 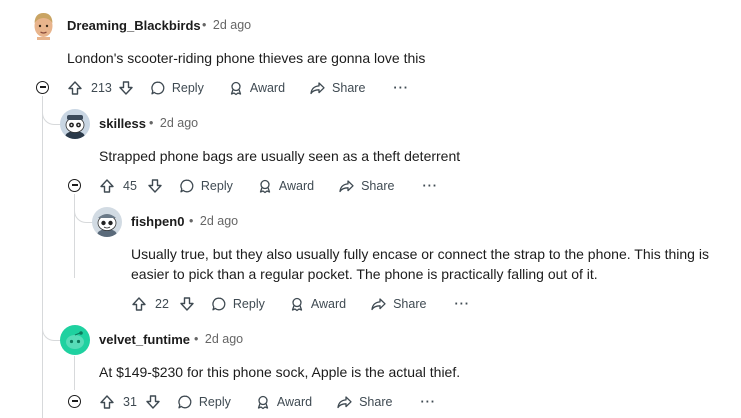 What do you see at coordinates (42, 257) in the screenshot?
I see `thread-line-root` at bounding box center [42, 257].